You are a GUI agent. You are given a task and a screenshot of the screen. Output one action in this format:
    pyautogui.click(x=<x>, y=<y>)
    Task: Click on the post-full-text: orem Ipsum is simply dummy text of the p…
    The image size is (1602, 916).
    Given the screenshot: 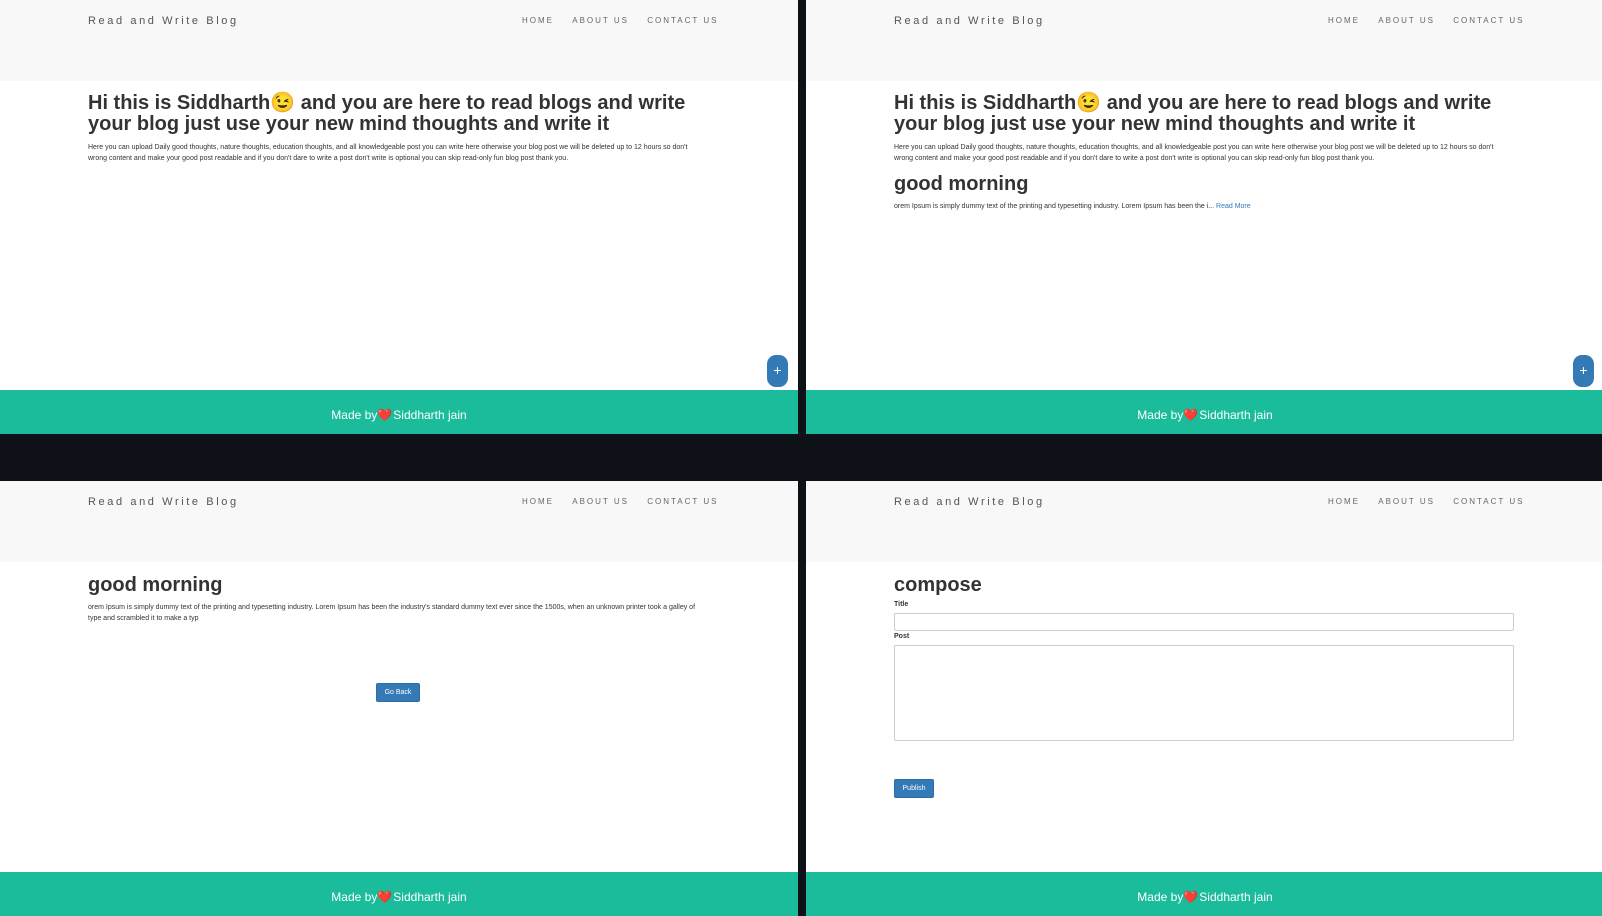 What is the action you would take?
    pyautogui.click(x=392, y=613)
    